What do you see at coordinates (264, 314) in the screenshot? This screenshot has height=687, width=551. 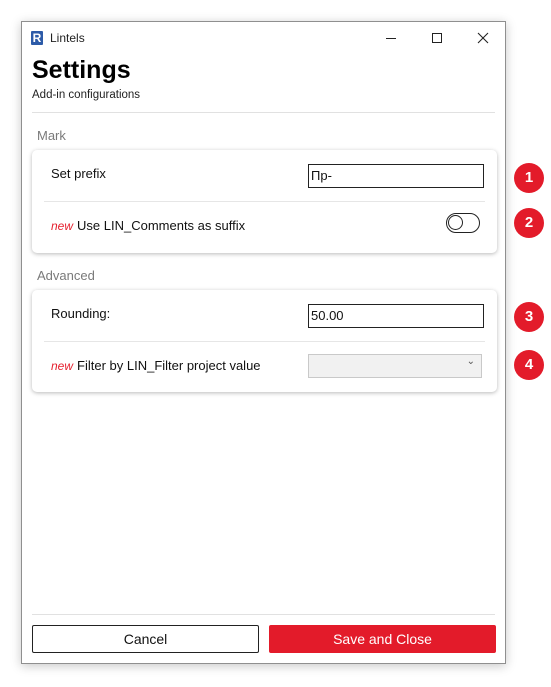 I see `rounding-row: Rounding: 50.00` at bounding box center [264, 314].